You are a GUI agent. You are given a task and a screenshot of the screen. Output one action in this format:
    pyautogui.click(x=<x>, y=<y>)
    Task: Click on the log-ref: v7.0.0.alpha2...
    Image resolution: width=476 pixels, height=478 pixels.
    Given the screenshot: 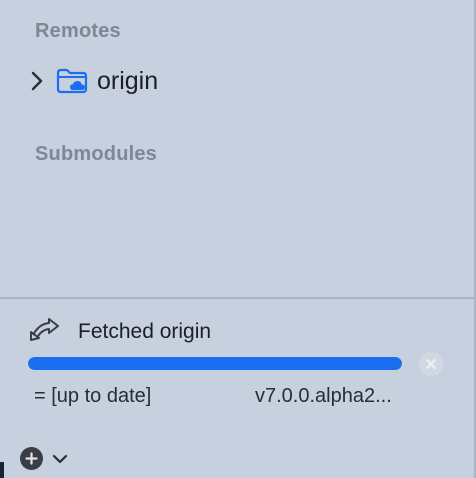 What is the action you would take?
    pyautogui.click(x=323, y=396)
    